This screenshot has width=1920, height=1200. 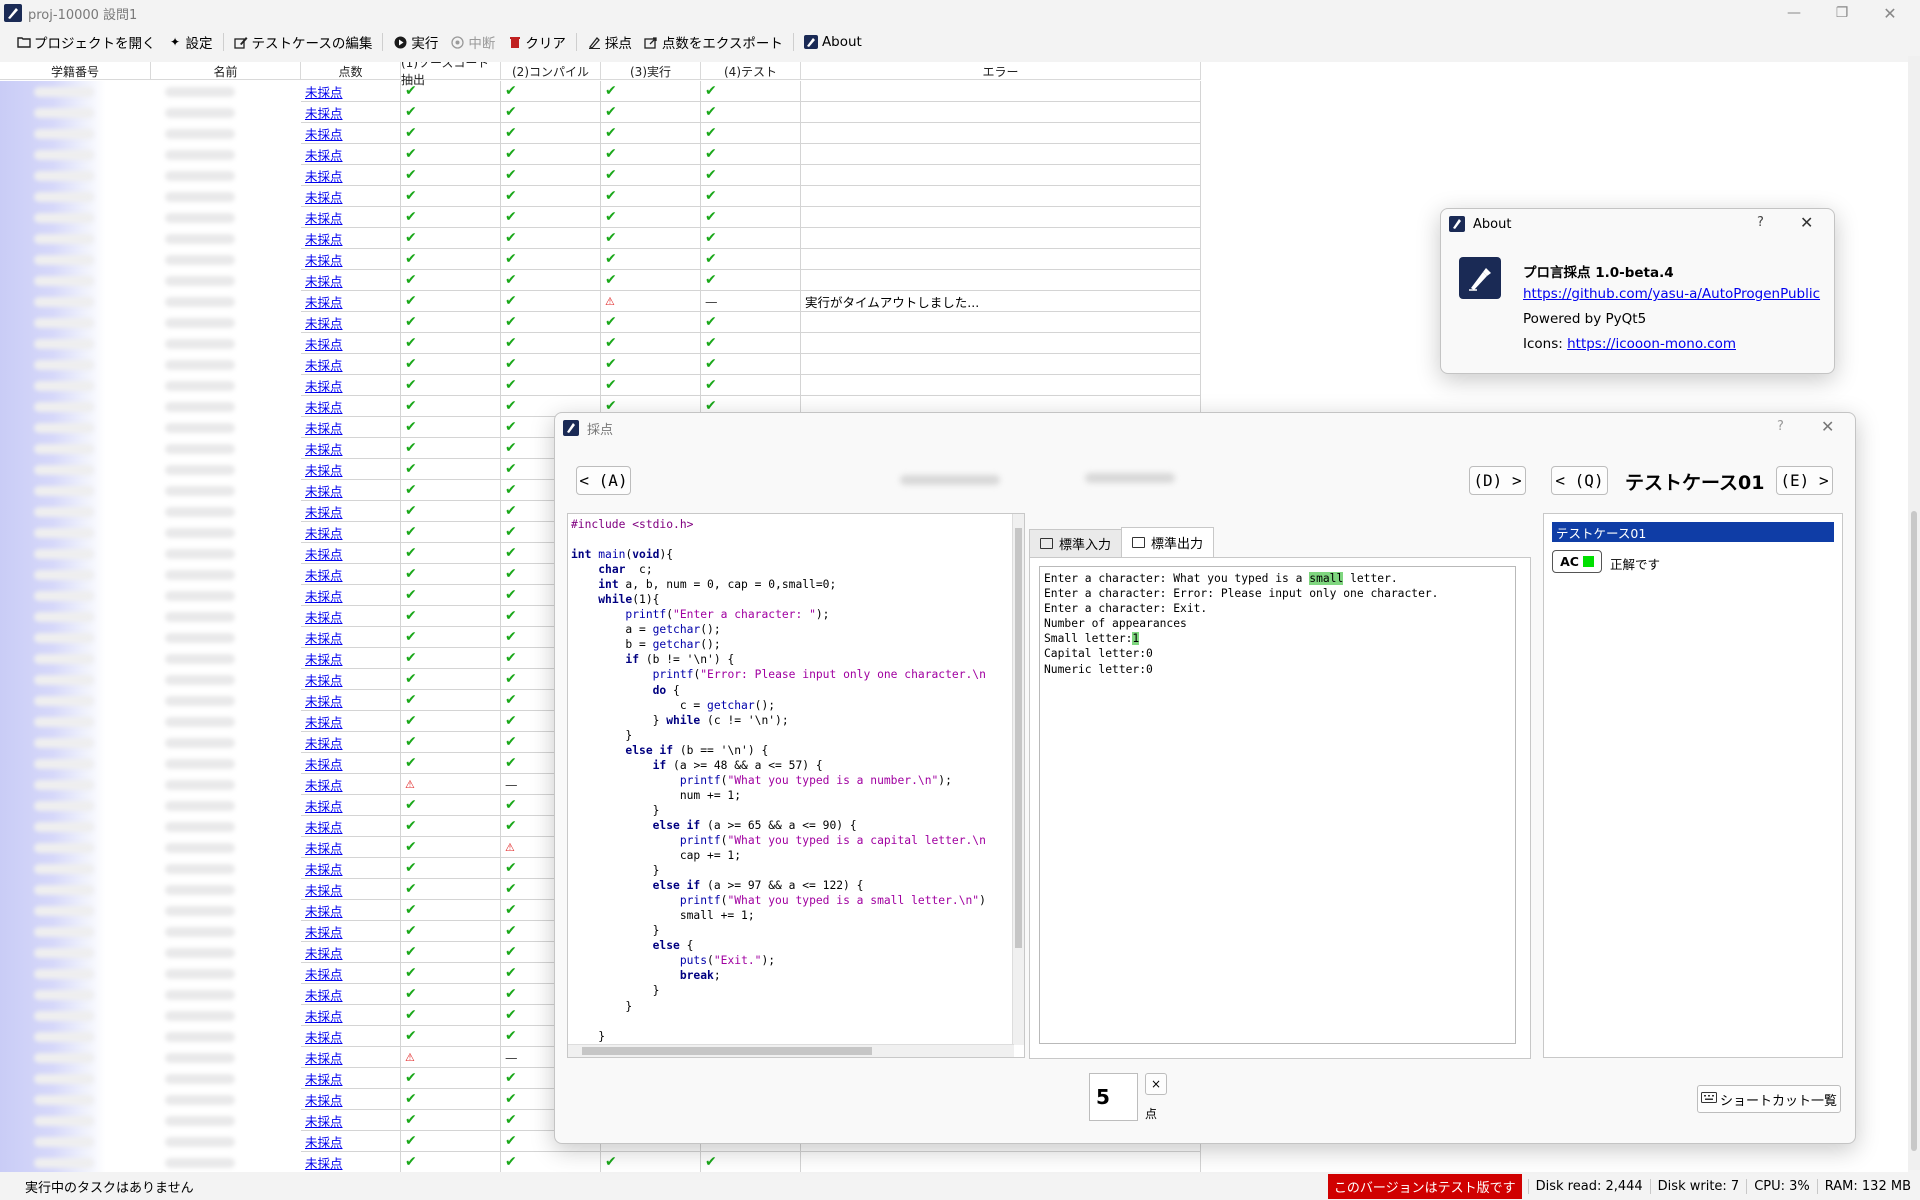 What do you see at coordinates (1794, 13) in the screenshot?
I see `minimize-button: —` at bounding box center [1794, 13].